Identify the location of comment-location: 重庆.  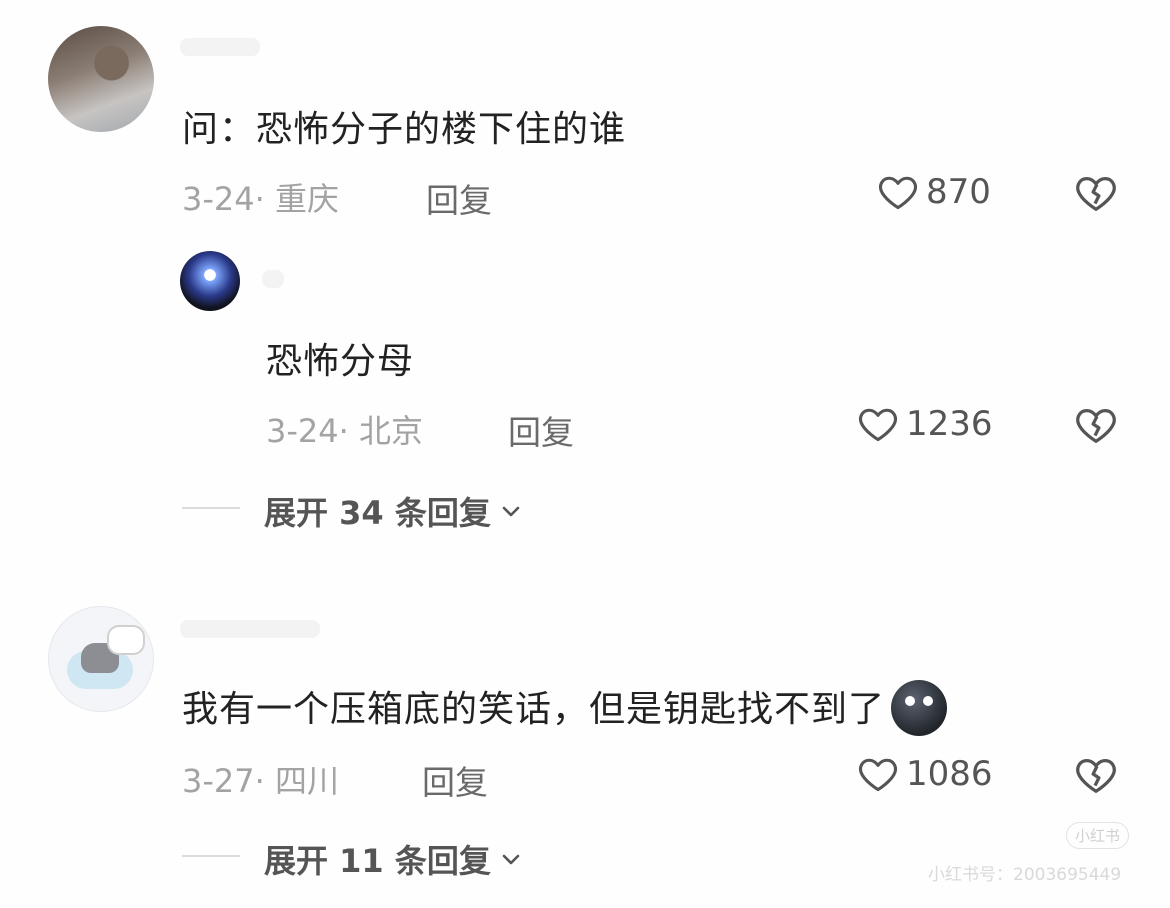
(306, 199).